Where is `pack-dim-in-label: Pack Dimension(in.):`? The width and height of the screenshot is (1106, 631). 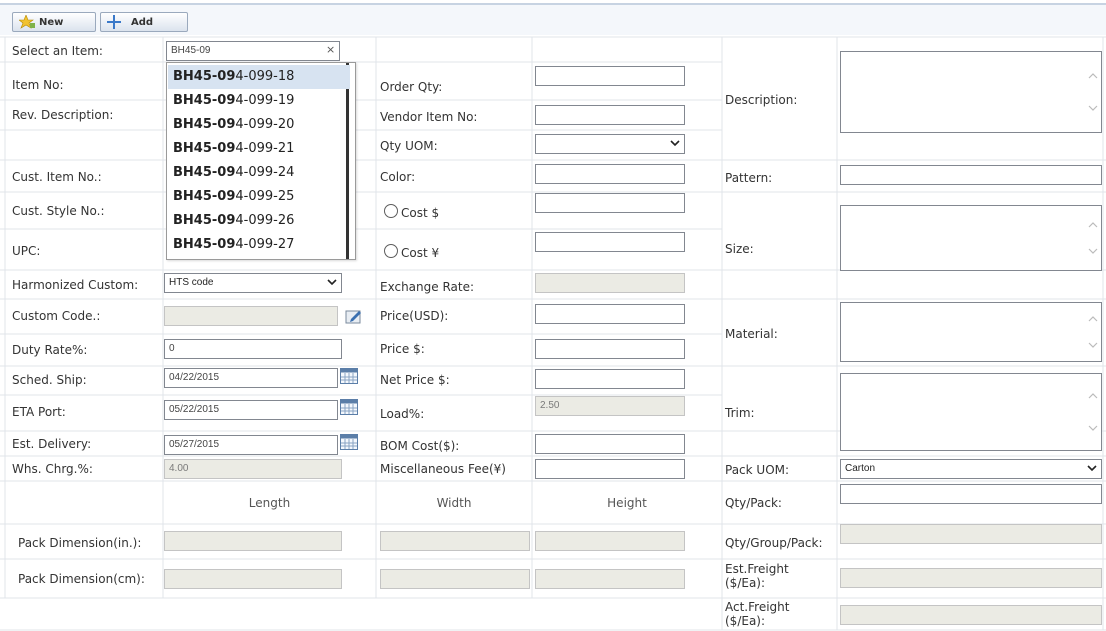 pack-dim-in-label: Pack Dimension(in.): is located at coordinates (80, 543).